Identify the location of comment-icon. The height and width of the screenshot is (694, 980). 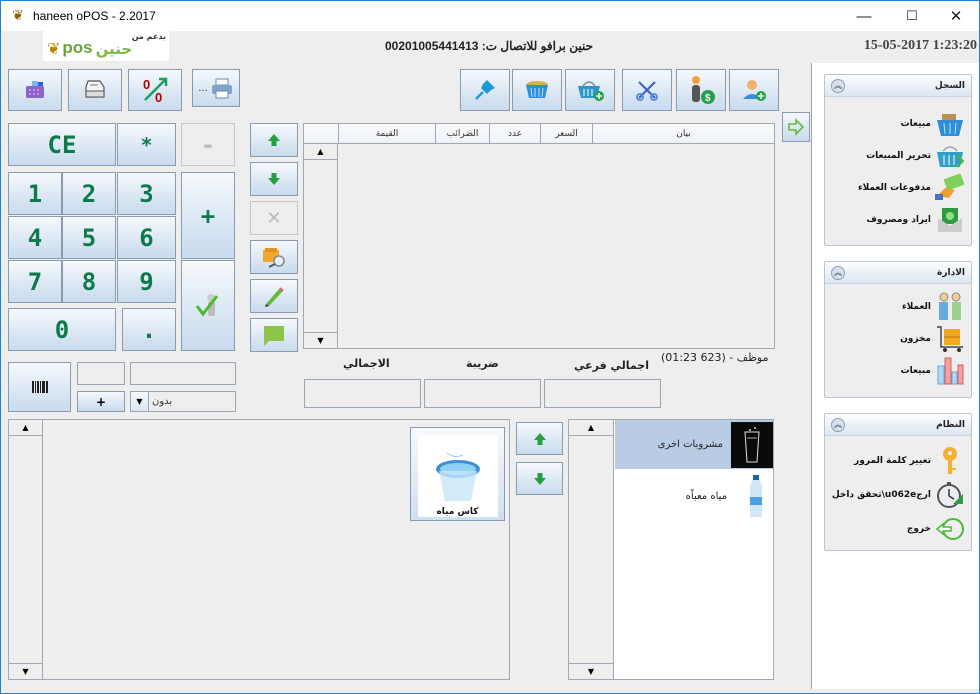
(274, 336).